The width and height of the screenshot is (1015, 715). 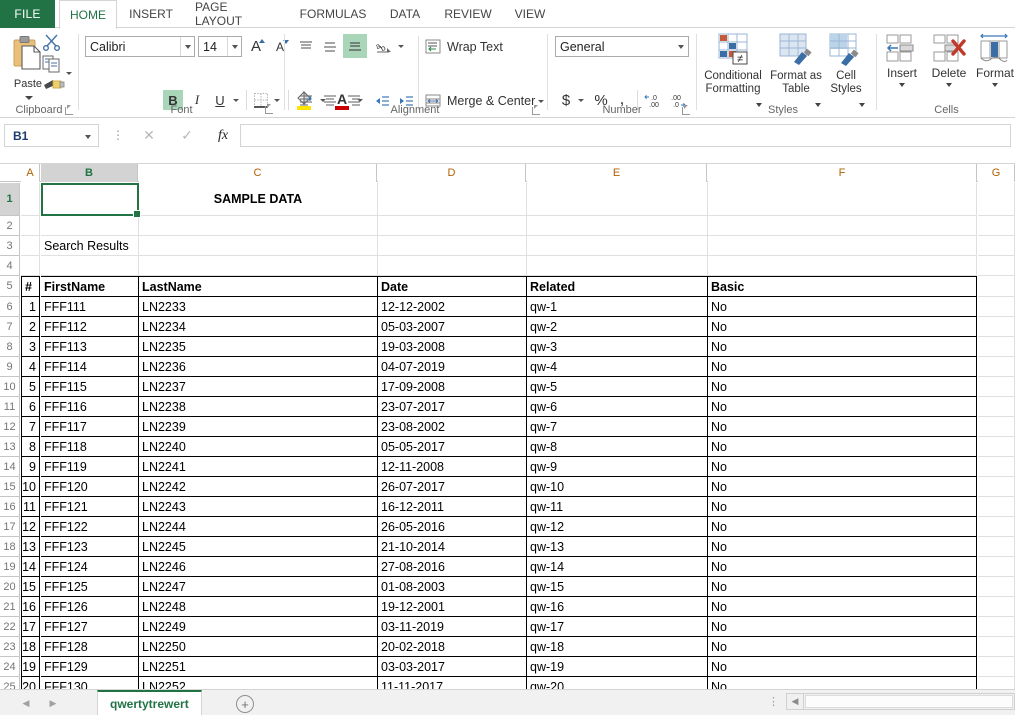 I want to click on cell-styles-button: Cell Styles, so click(x=846, y=64).